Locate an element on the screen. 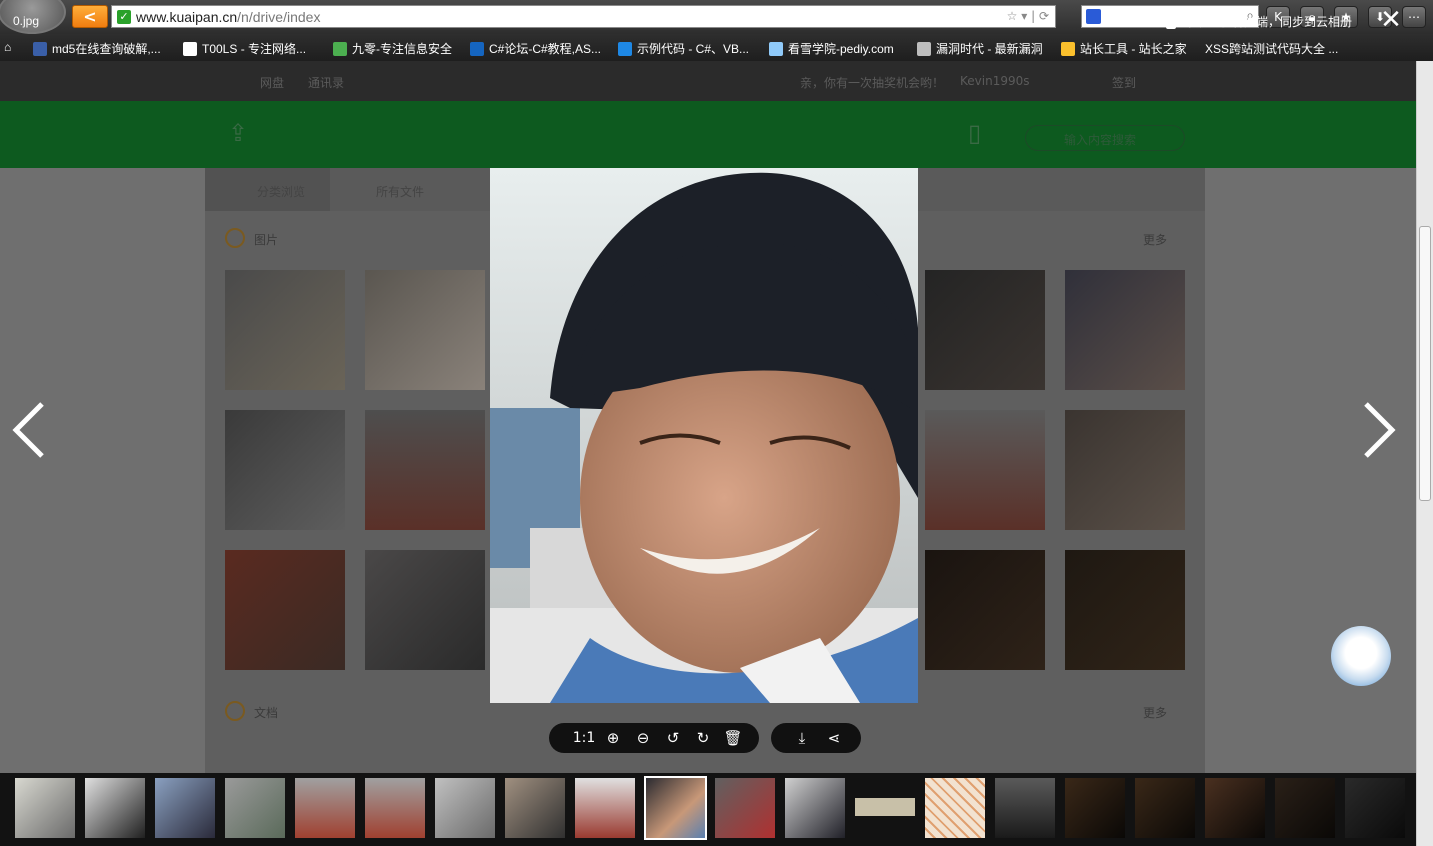 Image resolution: width=1433 pixels, height=846 pixels. search-engine-icon is located at coordinates (1093, 16).